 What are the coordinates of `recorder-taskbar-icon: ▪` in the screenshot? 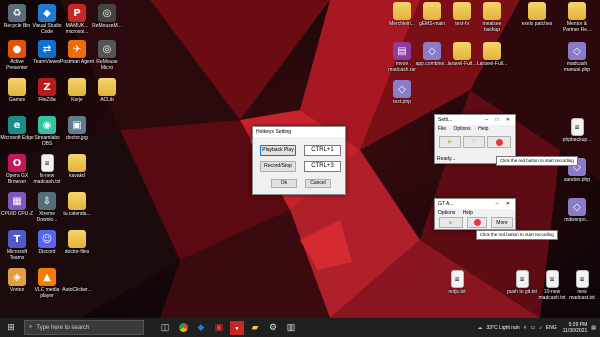 It's located at (237, 327).